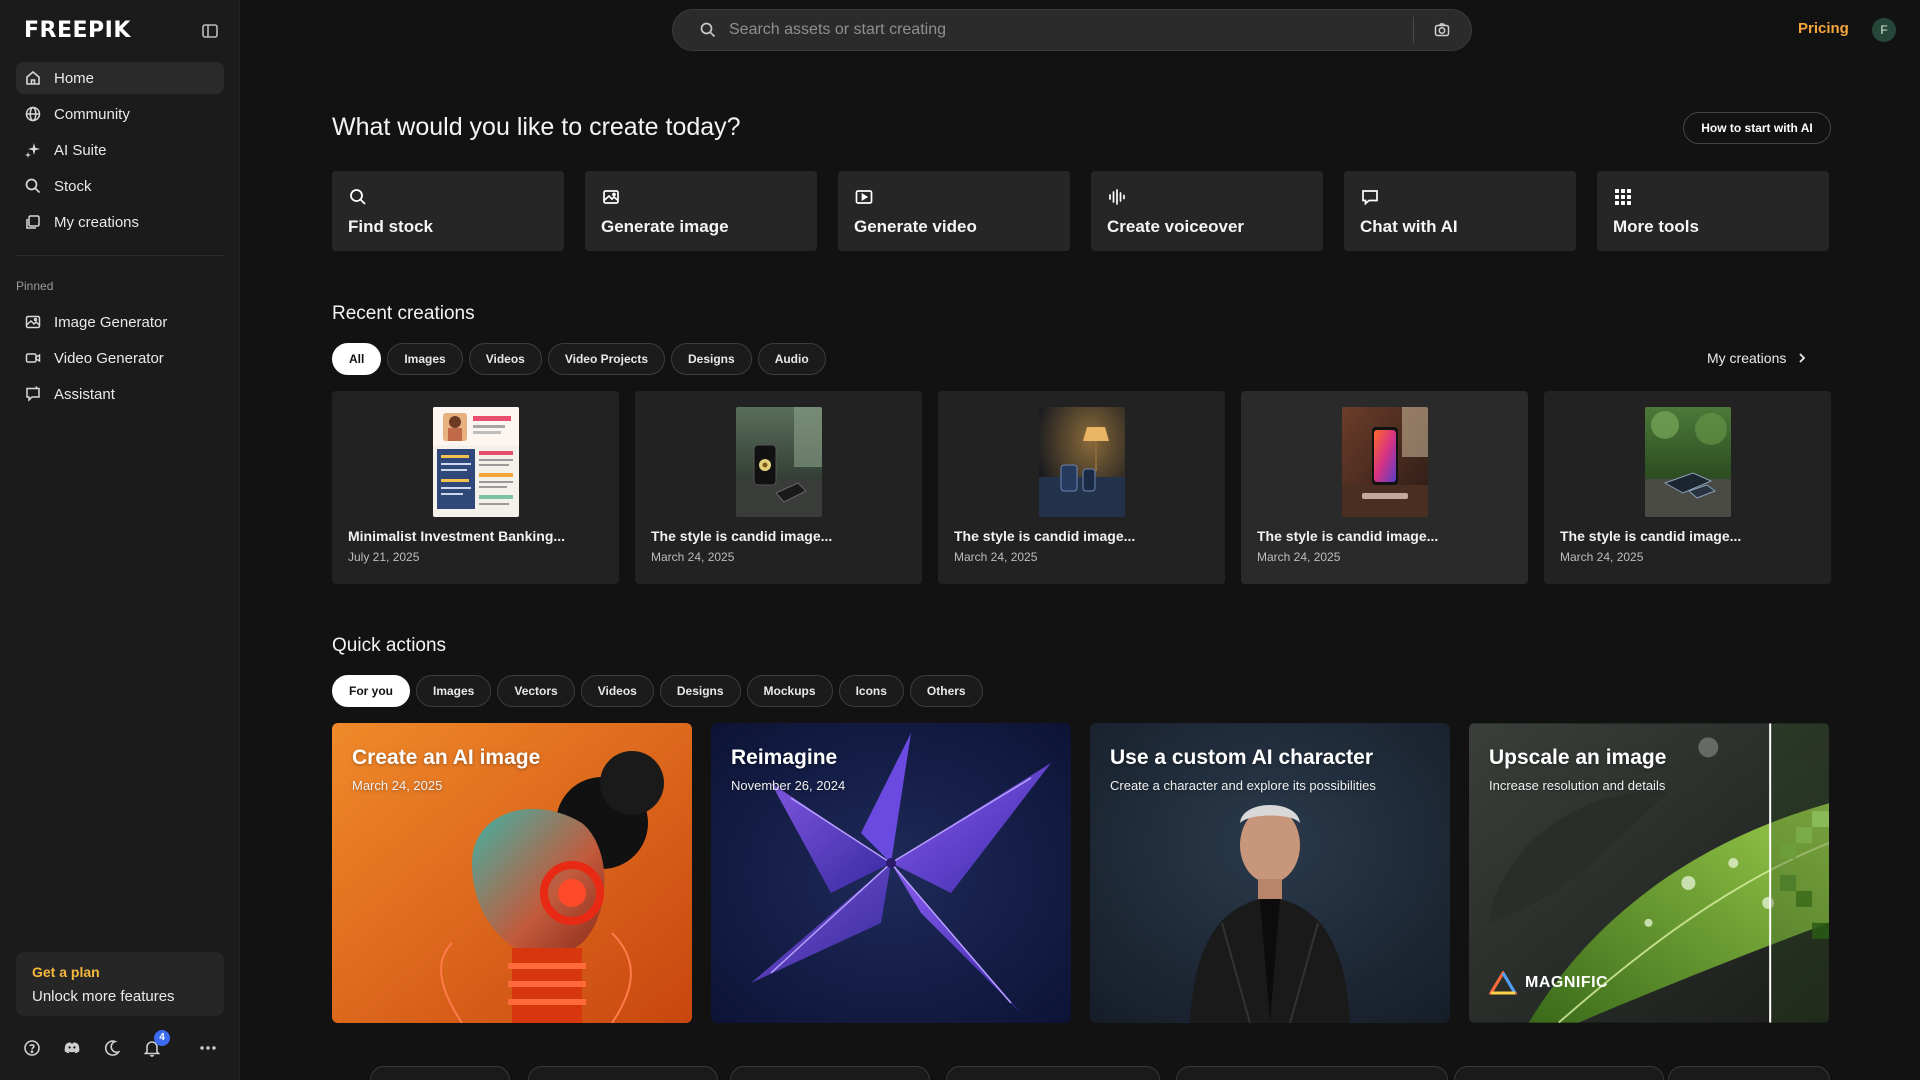 Image resolution: width=1920 pixels, height=1080 pixels. I want to click on camera-search-icon, so click(1442, 30).